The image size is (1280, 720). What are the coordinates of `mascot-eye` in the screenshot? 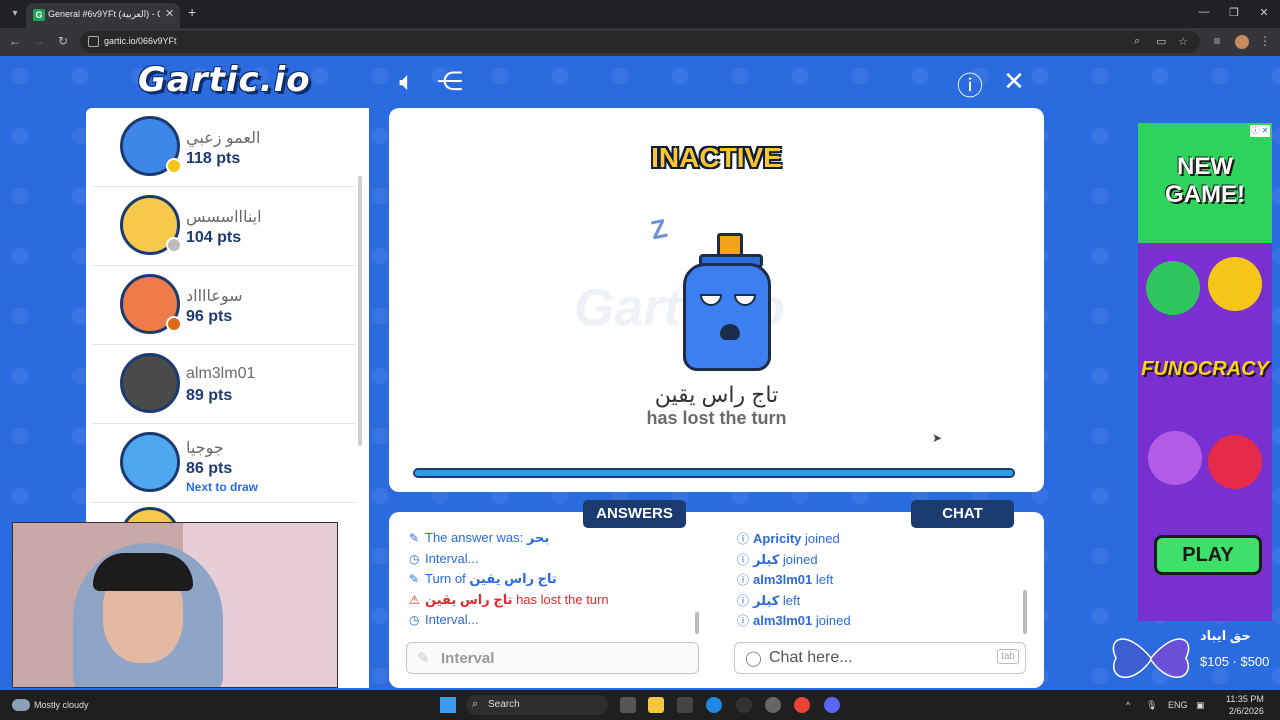 It's located at (711, 300).